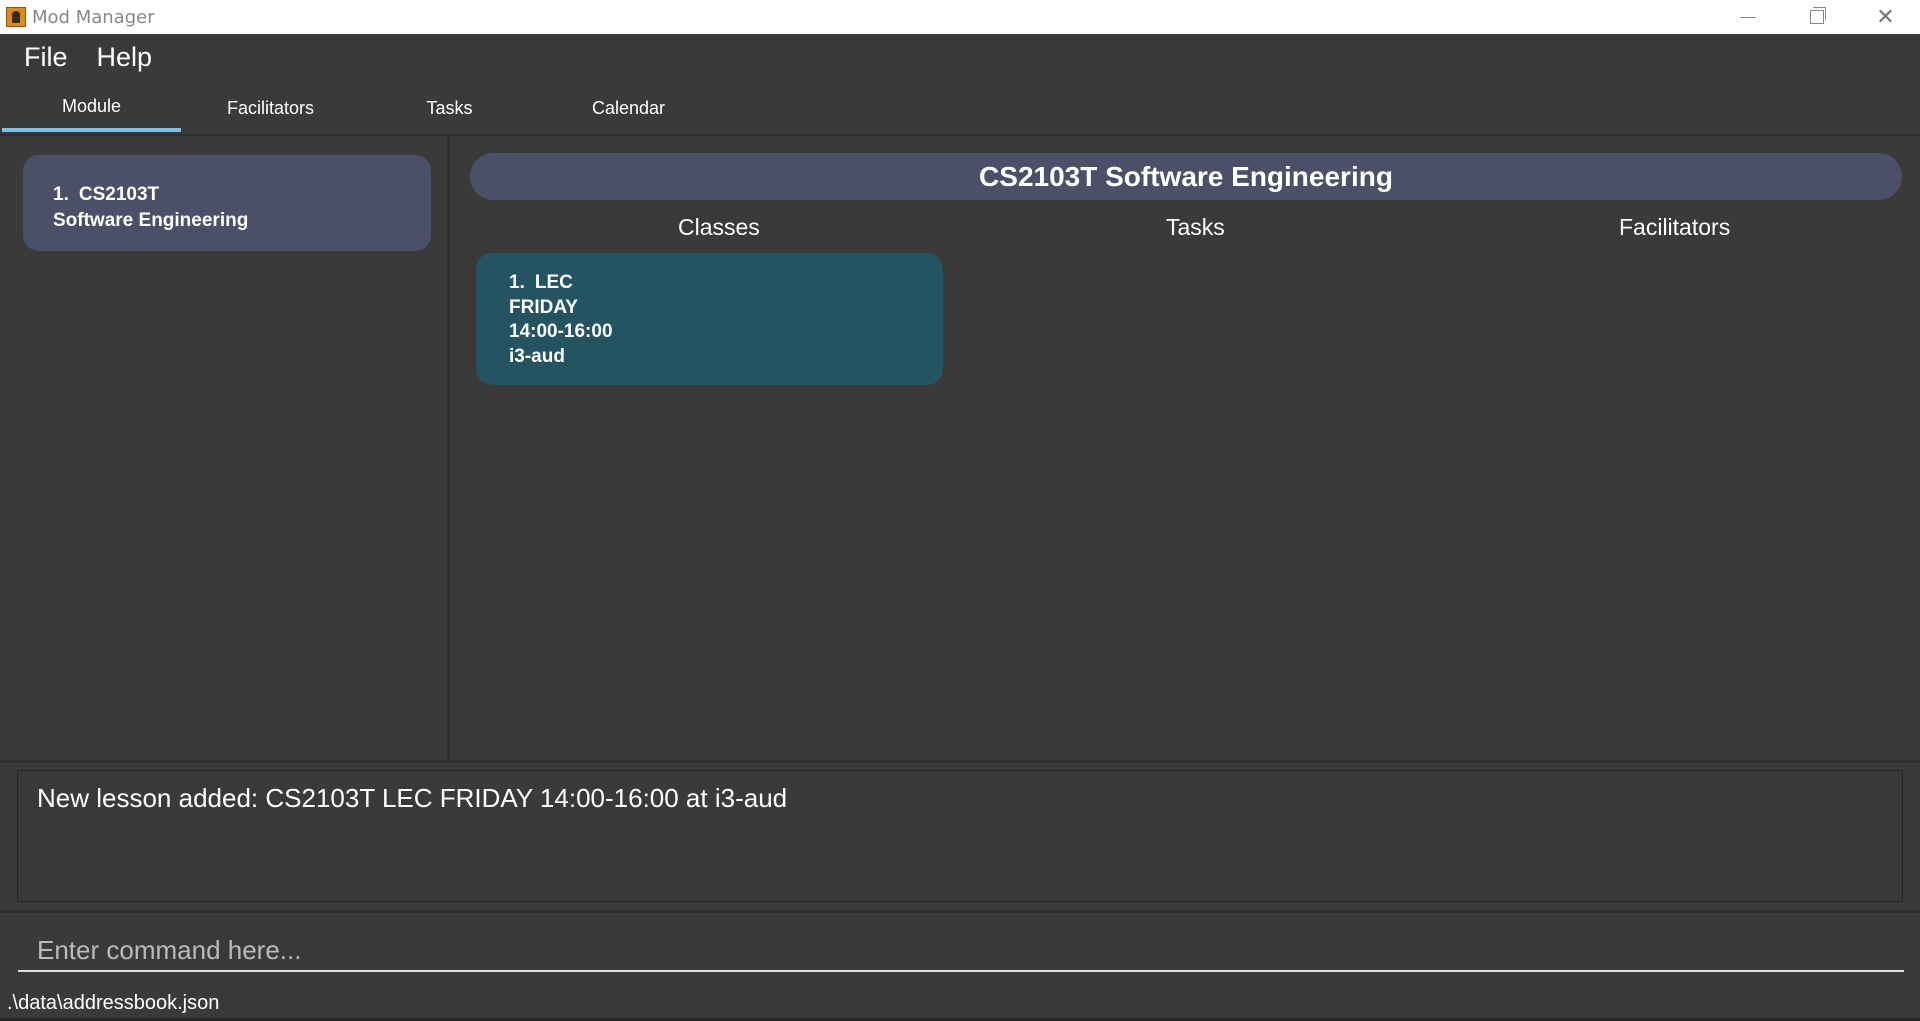 The height and width of the screenshot is (1021, 1920). What do you see at coordinates (270, 108) in the screenshot?
I see `tab-facilitators: Facilitators` at bounding box center [270, 108].